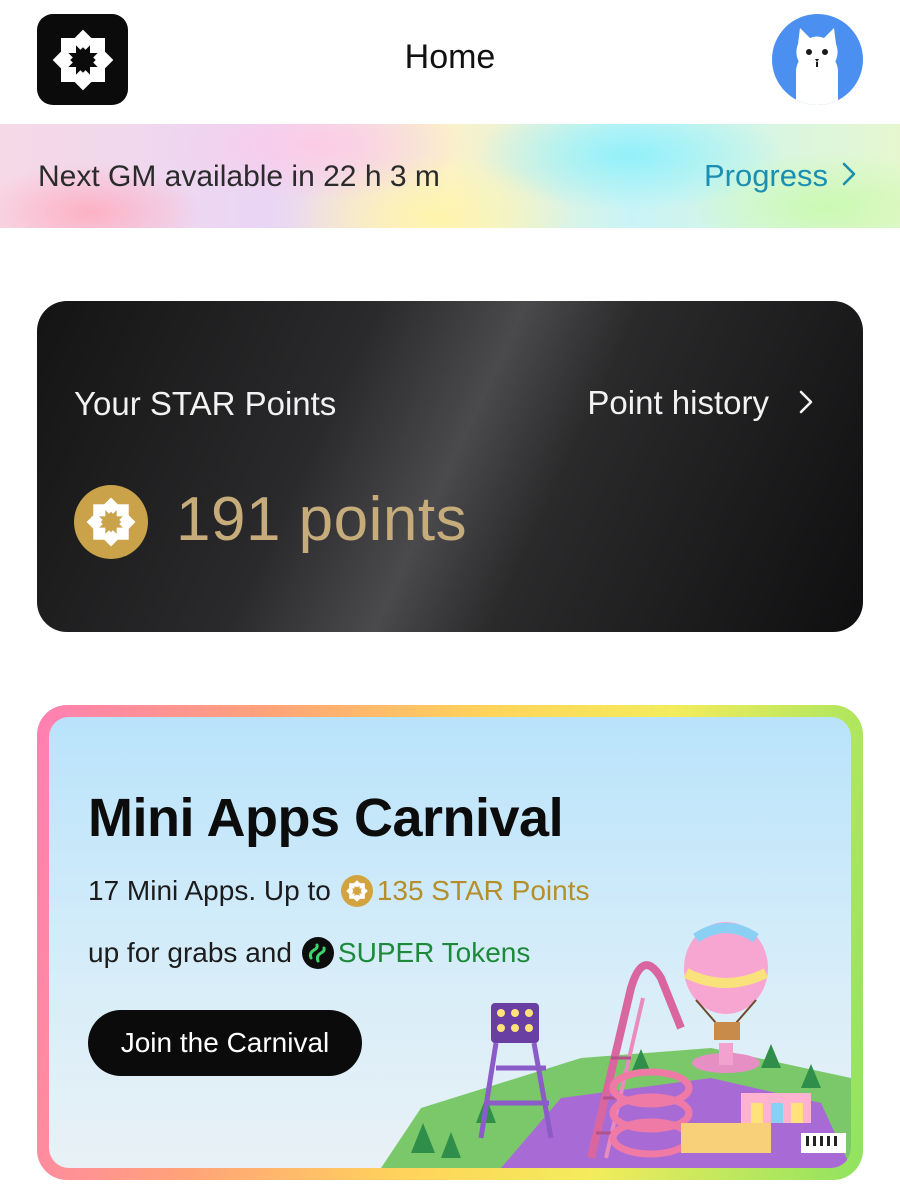  Describe the element at coordinates (317, 953) in the screenshot. I see `super-token-icon` at that location.